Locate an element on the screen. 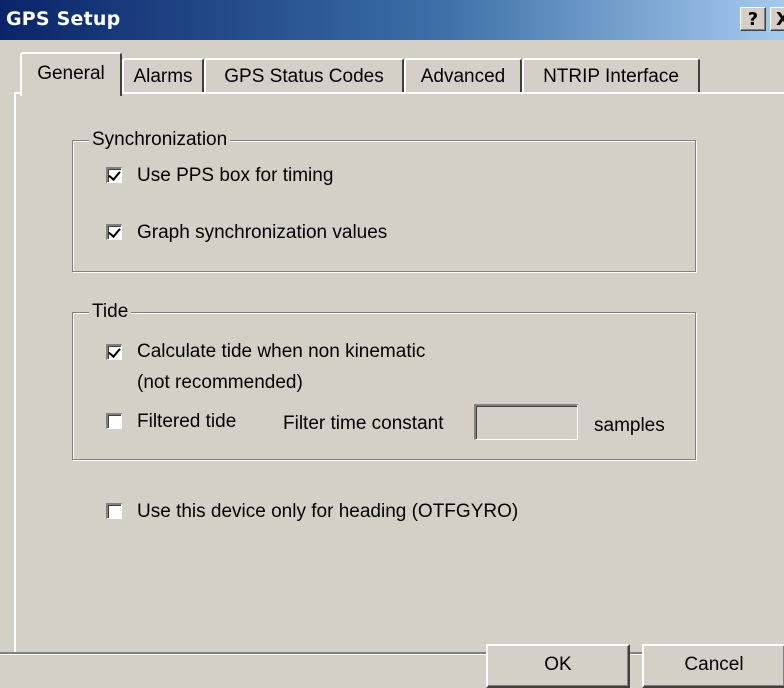 The width and height of the screenshot is (784, 688). cancel-button: Cancel is located at coordinates (713, 666).